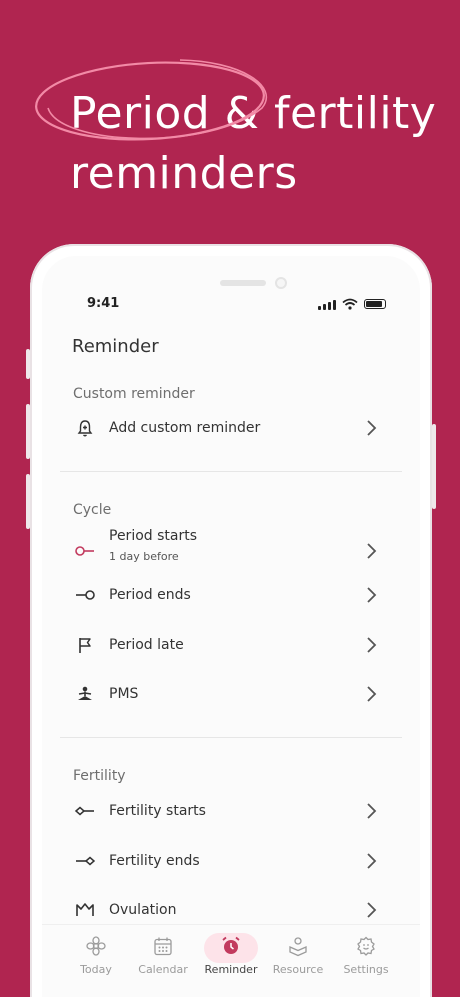 This screenshot has width=460, height=997. Describe the element at coordinates (85, 645) in the screenshot. I see `flag-icon` at that location.